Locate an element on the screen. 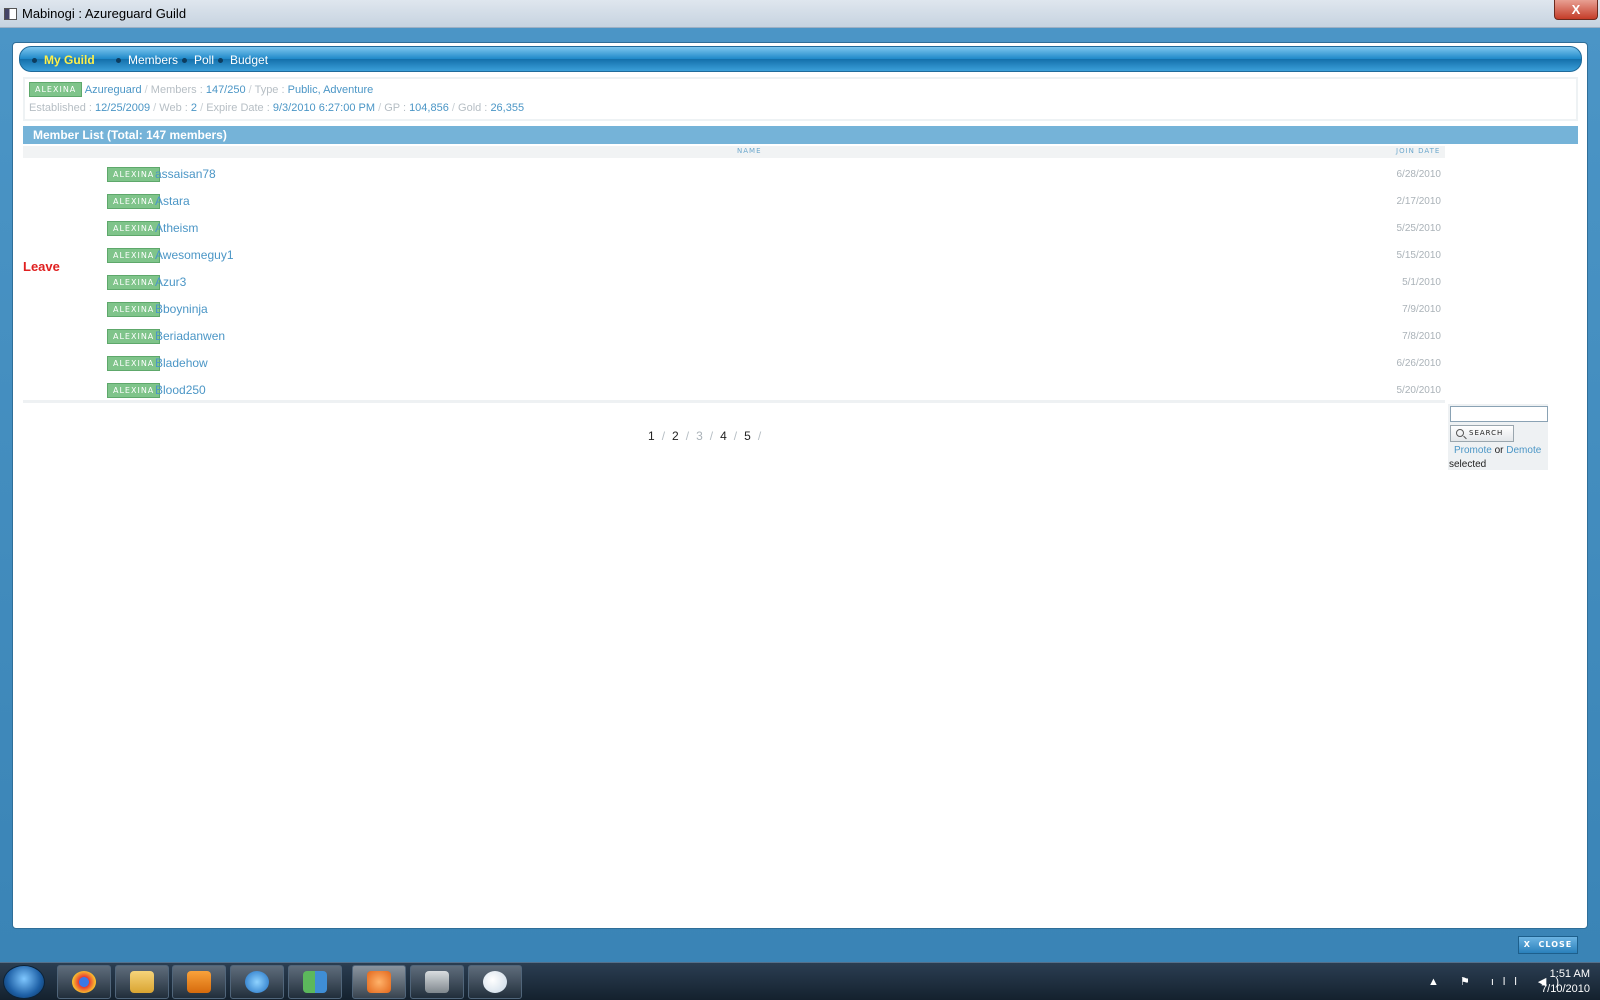 Image resolution: width=1600 pixels, height=1000 pixels. tray-clock: 1:51 AM 7/10/2010 is located at coordinates (1565, 982).